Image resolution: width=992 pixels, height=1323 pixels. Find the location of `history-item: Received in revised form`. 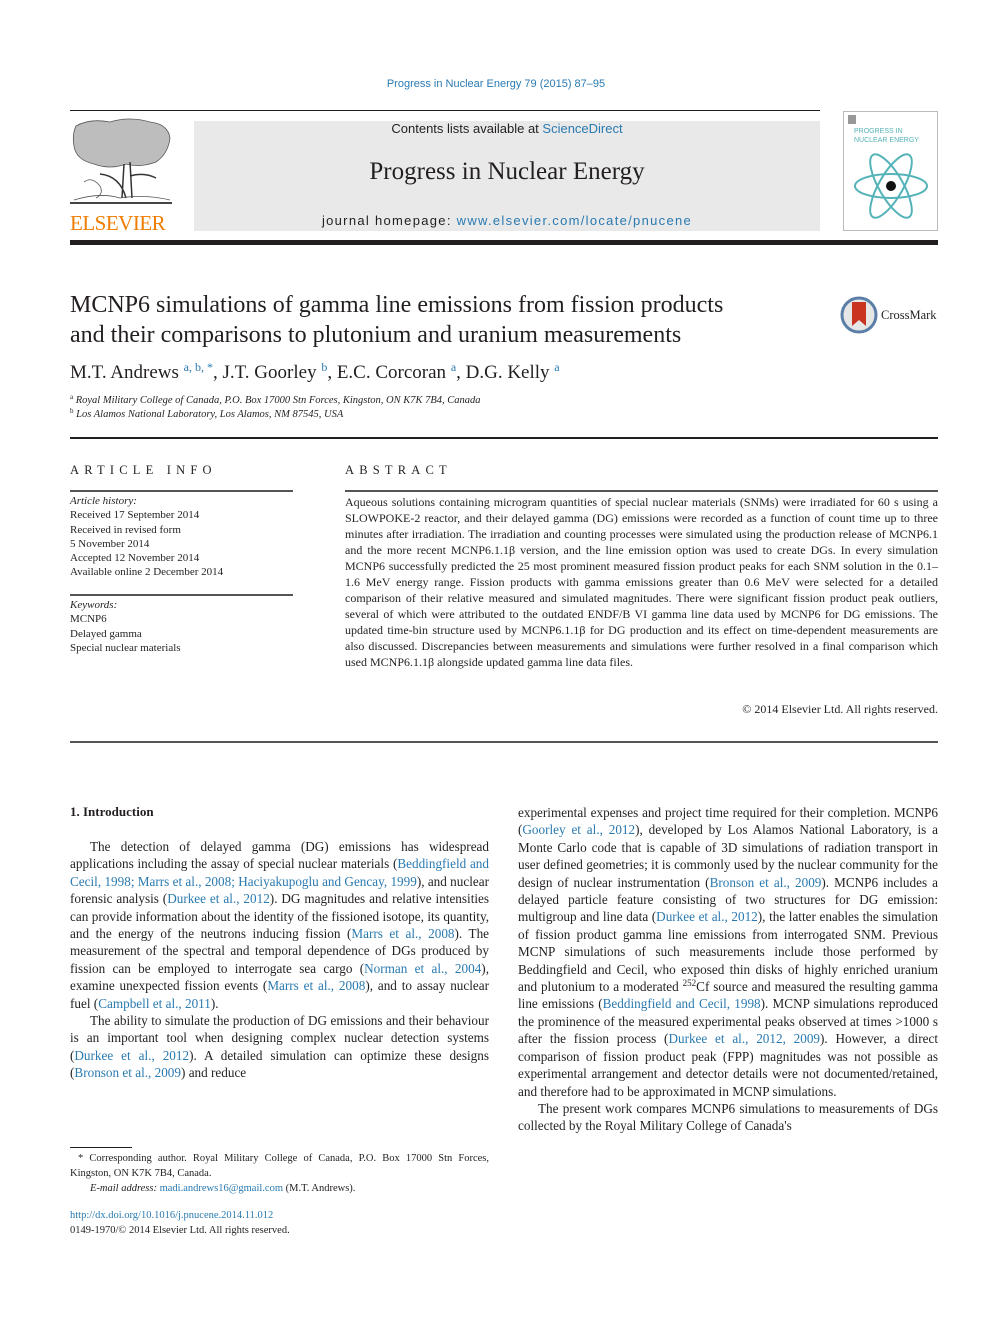

history-item: Received in revised form is located at coordinates (125, 529).